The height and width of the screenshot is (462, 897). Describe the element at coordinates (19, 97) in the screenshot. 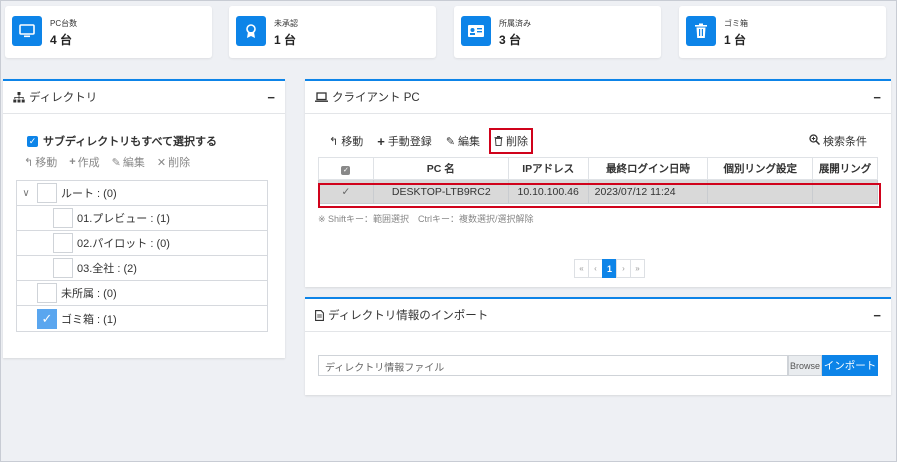

I see `sitemap-icon` at that location.